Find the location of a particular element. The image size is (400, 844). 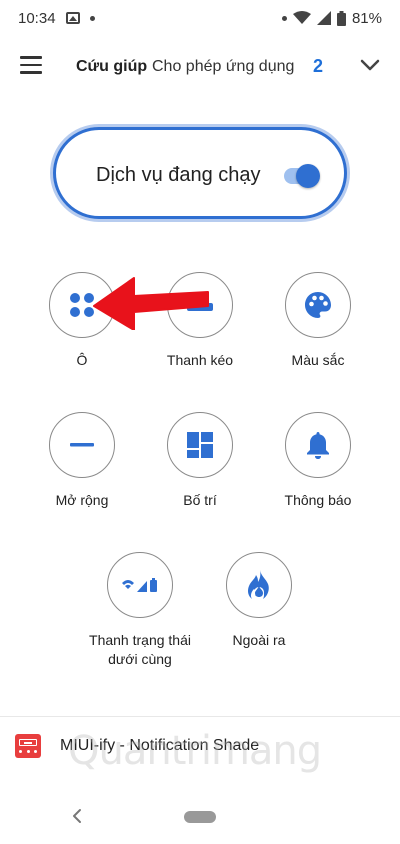

option-drag-bar-button is located at coordinates (200, 305).